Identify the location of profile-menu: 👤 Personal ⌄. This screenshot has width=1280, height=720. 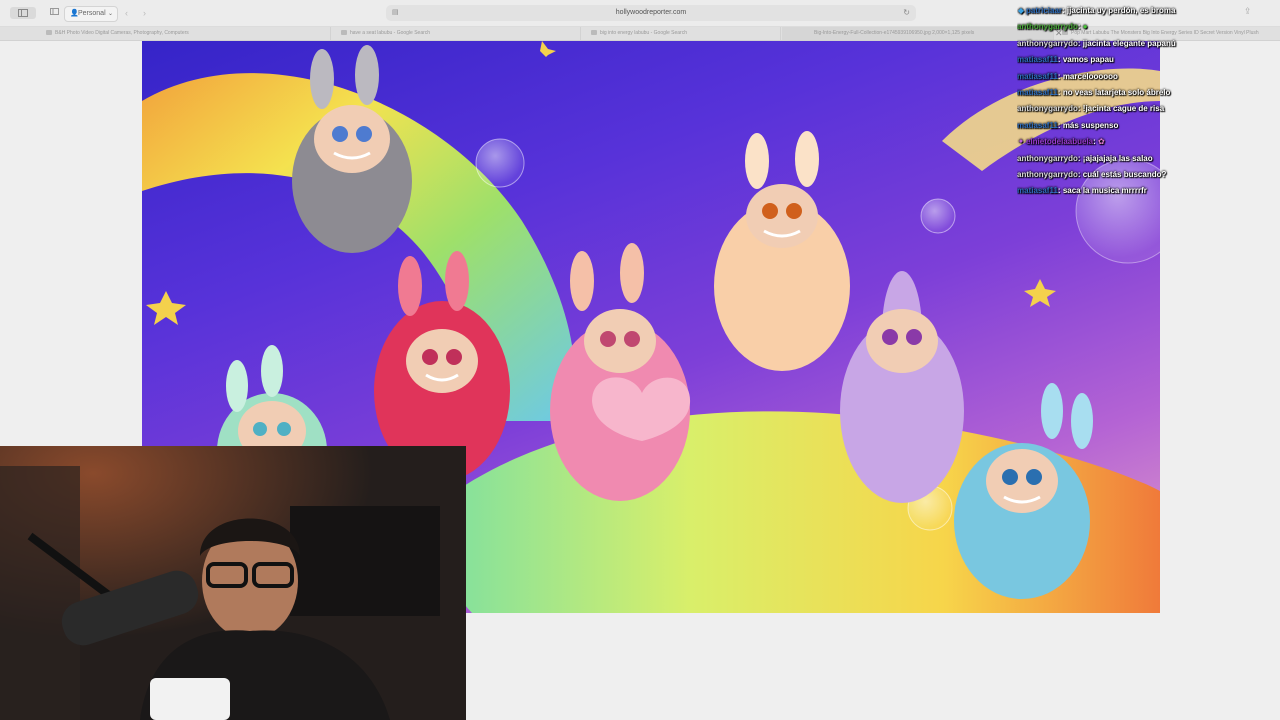
(91, 14).